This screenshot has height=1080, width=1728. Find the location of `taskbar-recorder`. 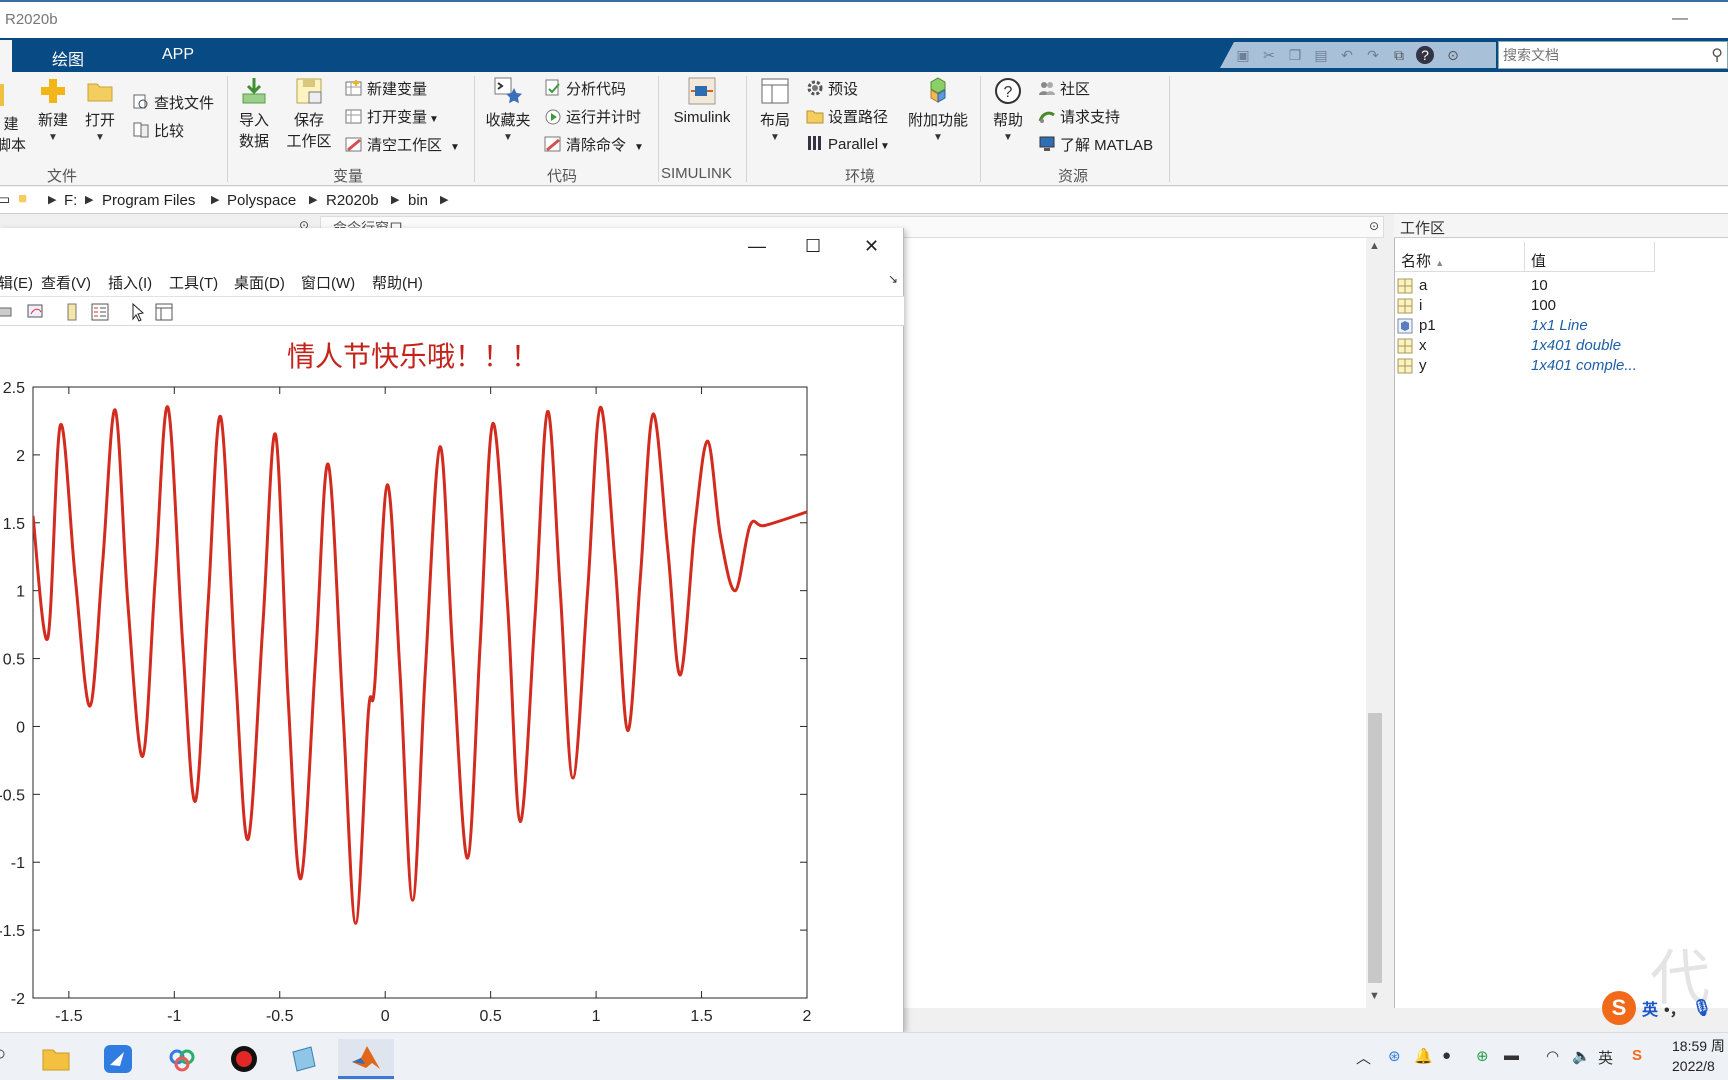

taskbar-recorder is located at coordinates (244, 1059).